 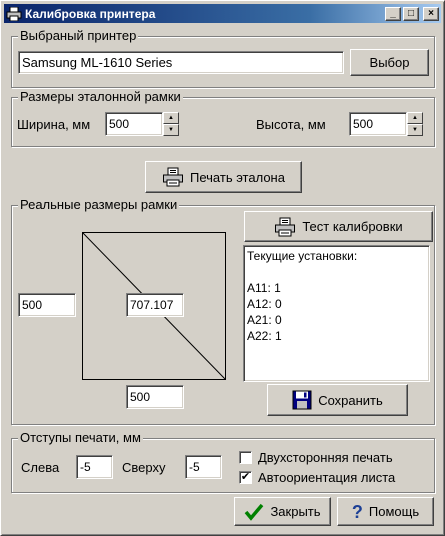 I want to click on settings-line: A11: 1, so click(x=264, y=288).